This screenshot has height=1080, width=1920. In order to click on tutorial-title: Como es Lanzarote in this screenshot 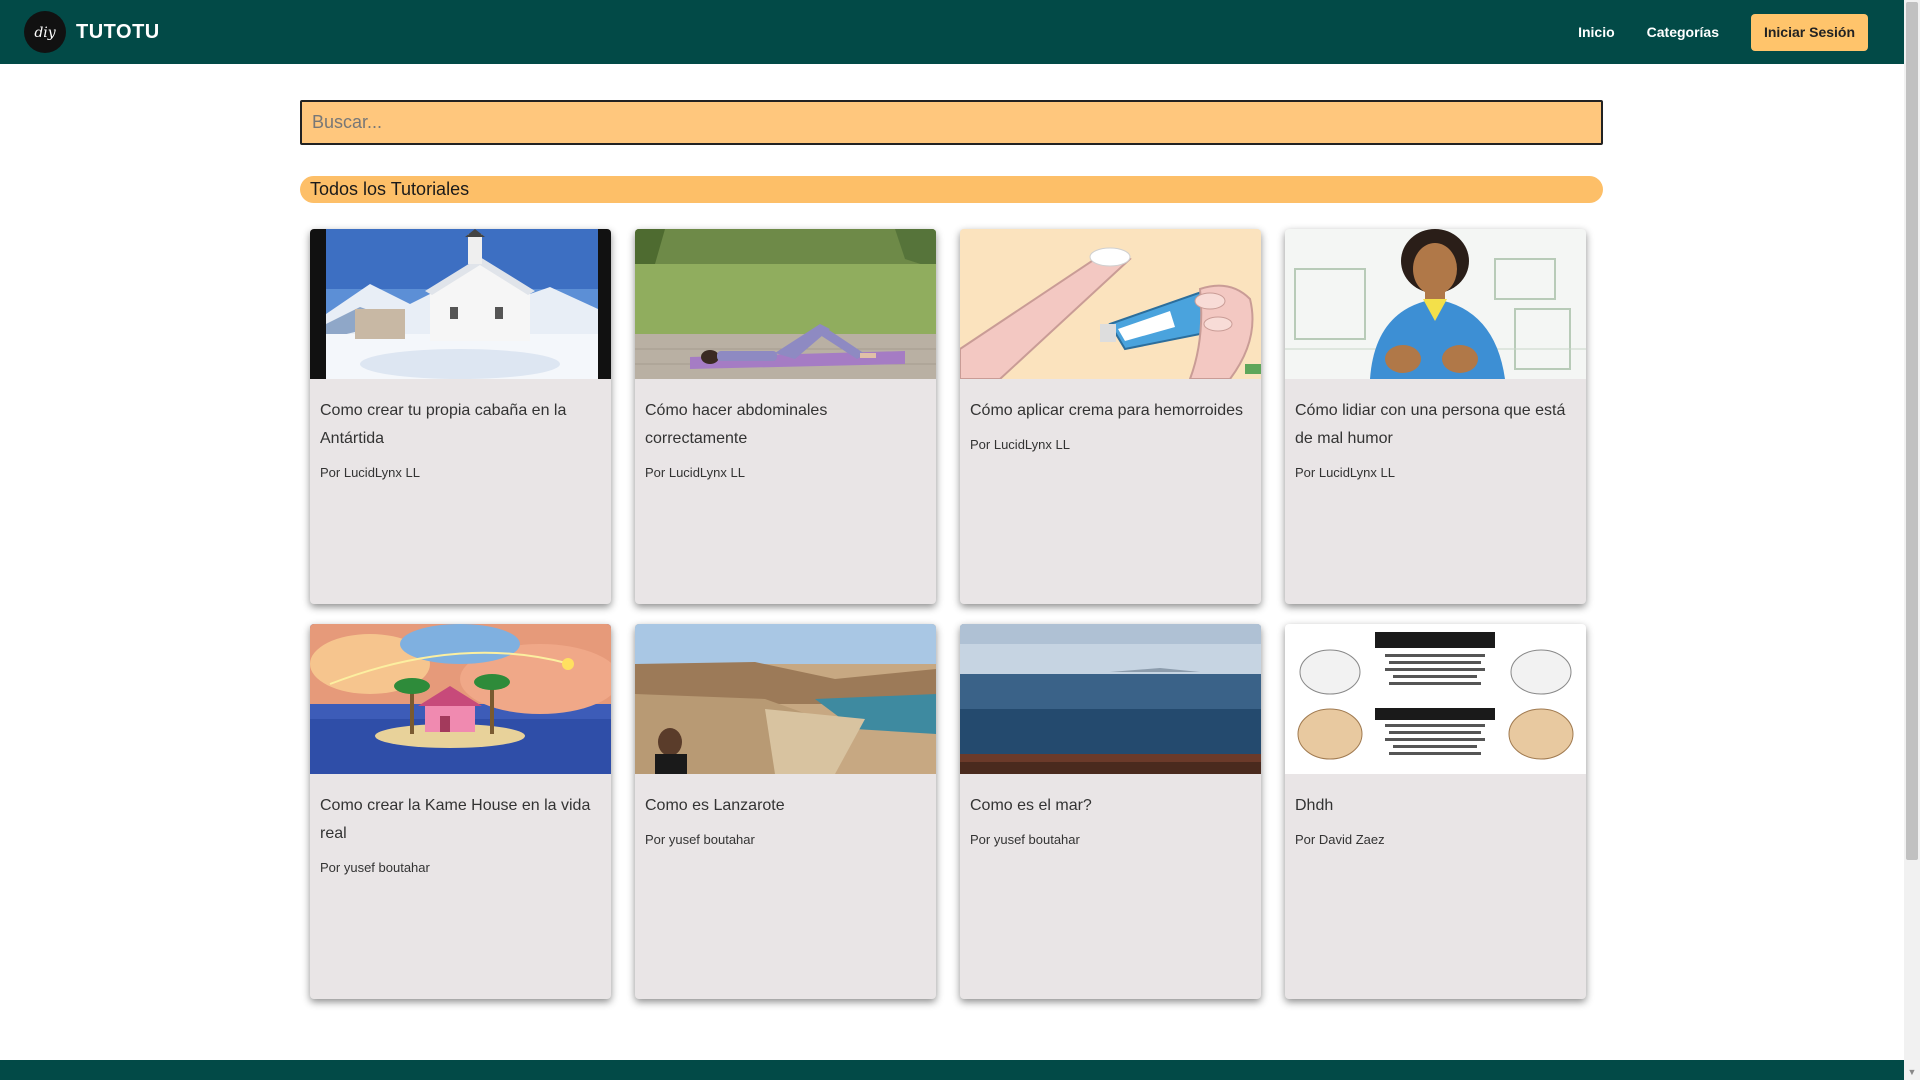, I will do `click(785, 806)`.